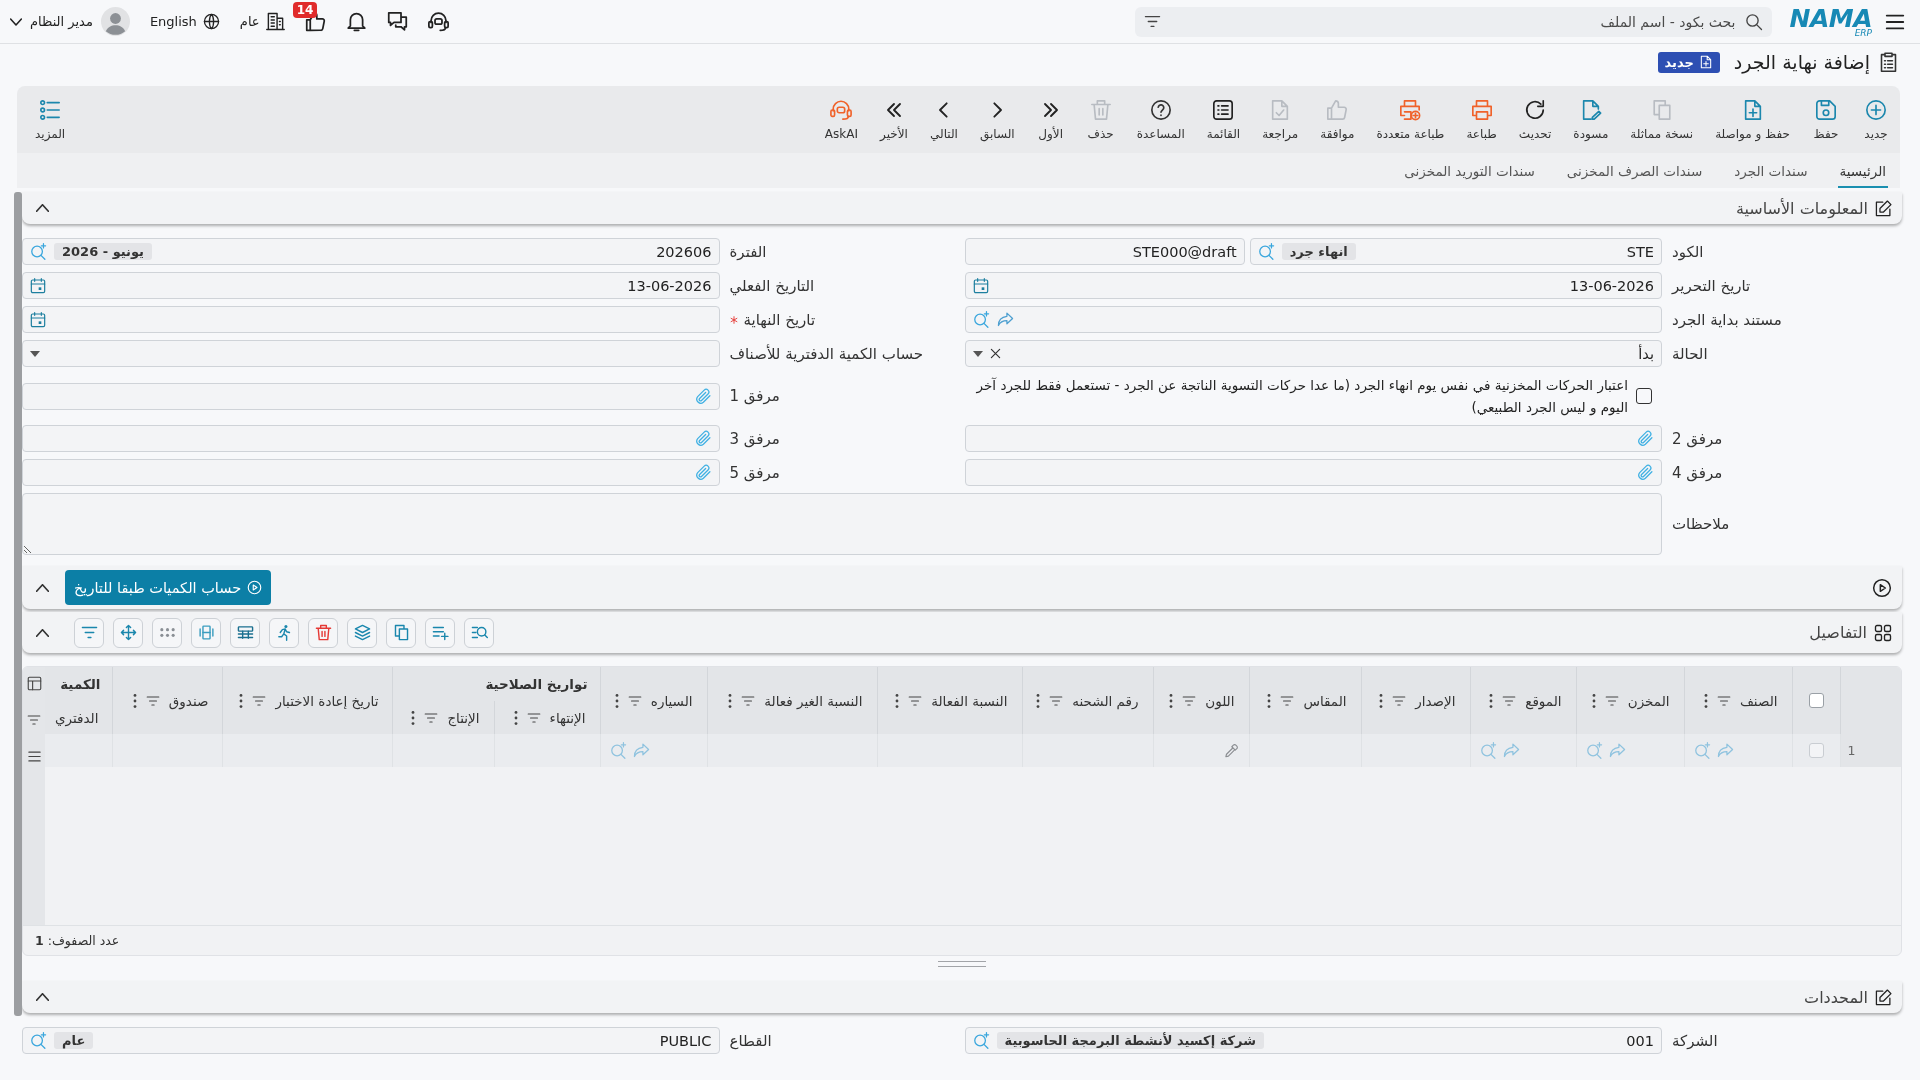  What do you see at coordinates (1882, 587) in the screenshot?
I see `play-circle-icon` at bounding box center [1882, 587].